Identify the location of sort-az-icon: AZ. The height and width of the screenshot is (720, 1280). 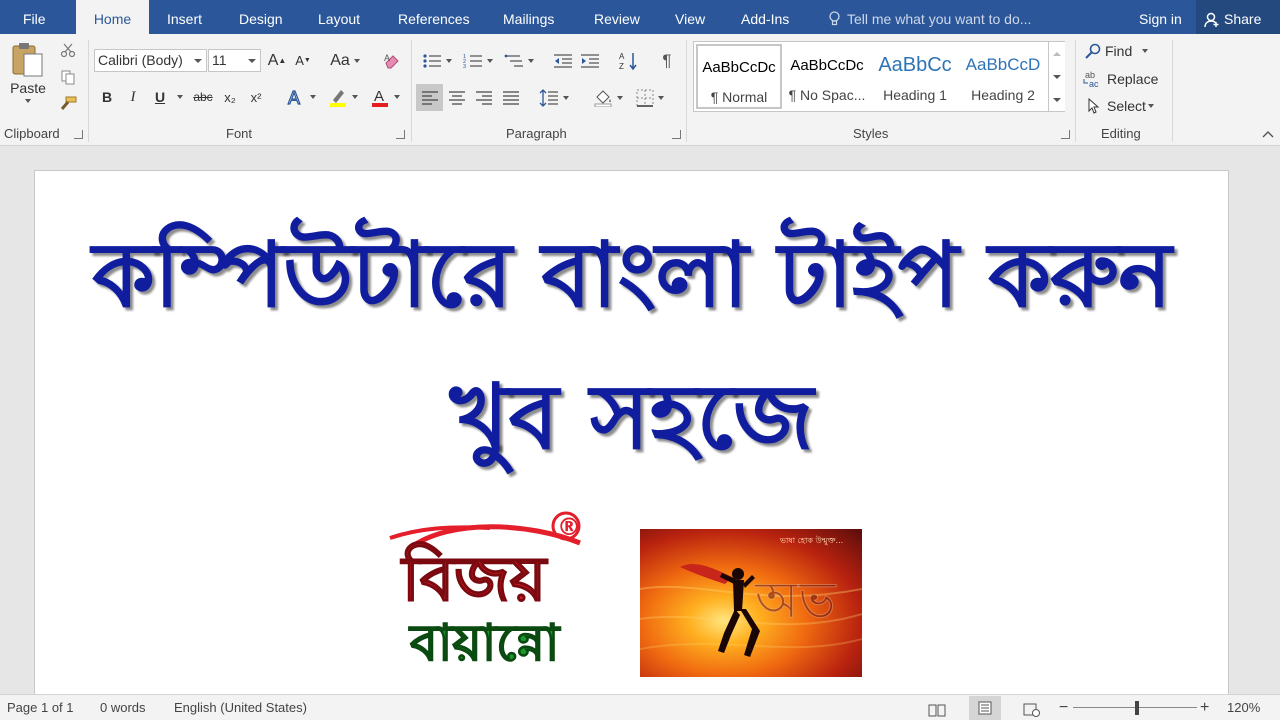
(628, 61).